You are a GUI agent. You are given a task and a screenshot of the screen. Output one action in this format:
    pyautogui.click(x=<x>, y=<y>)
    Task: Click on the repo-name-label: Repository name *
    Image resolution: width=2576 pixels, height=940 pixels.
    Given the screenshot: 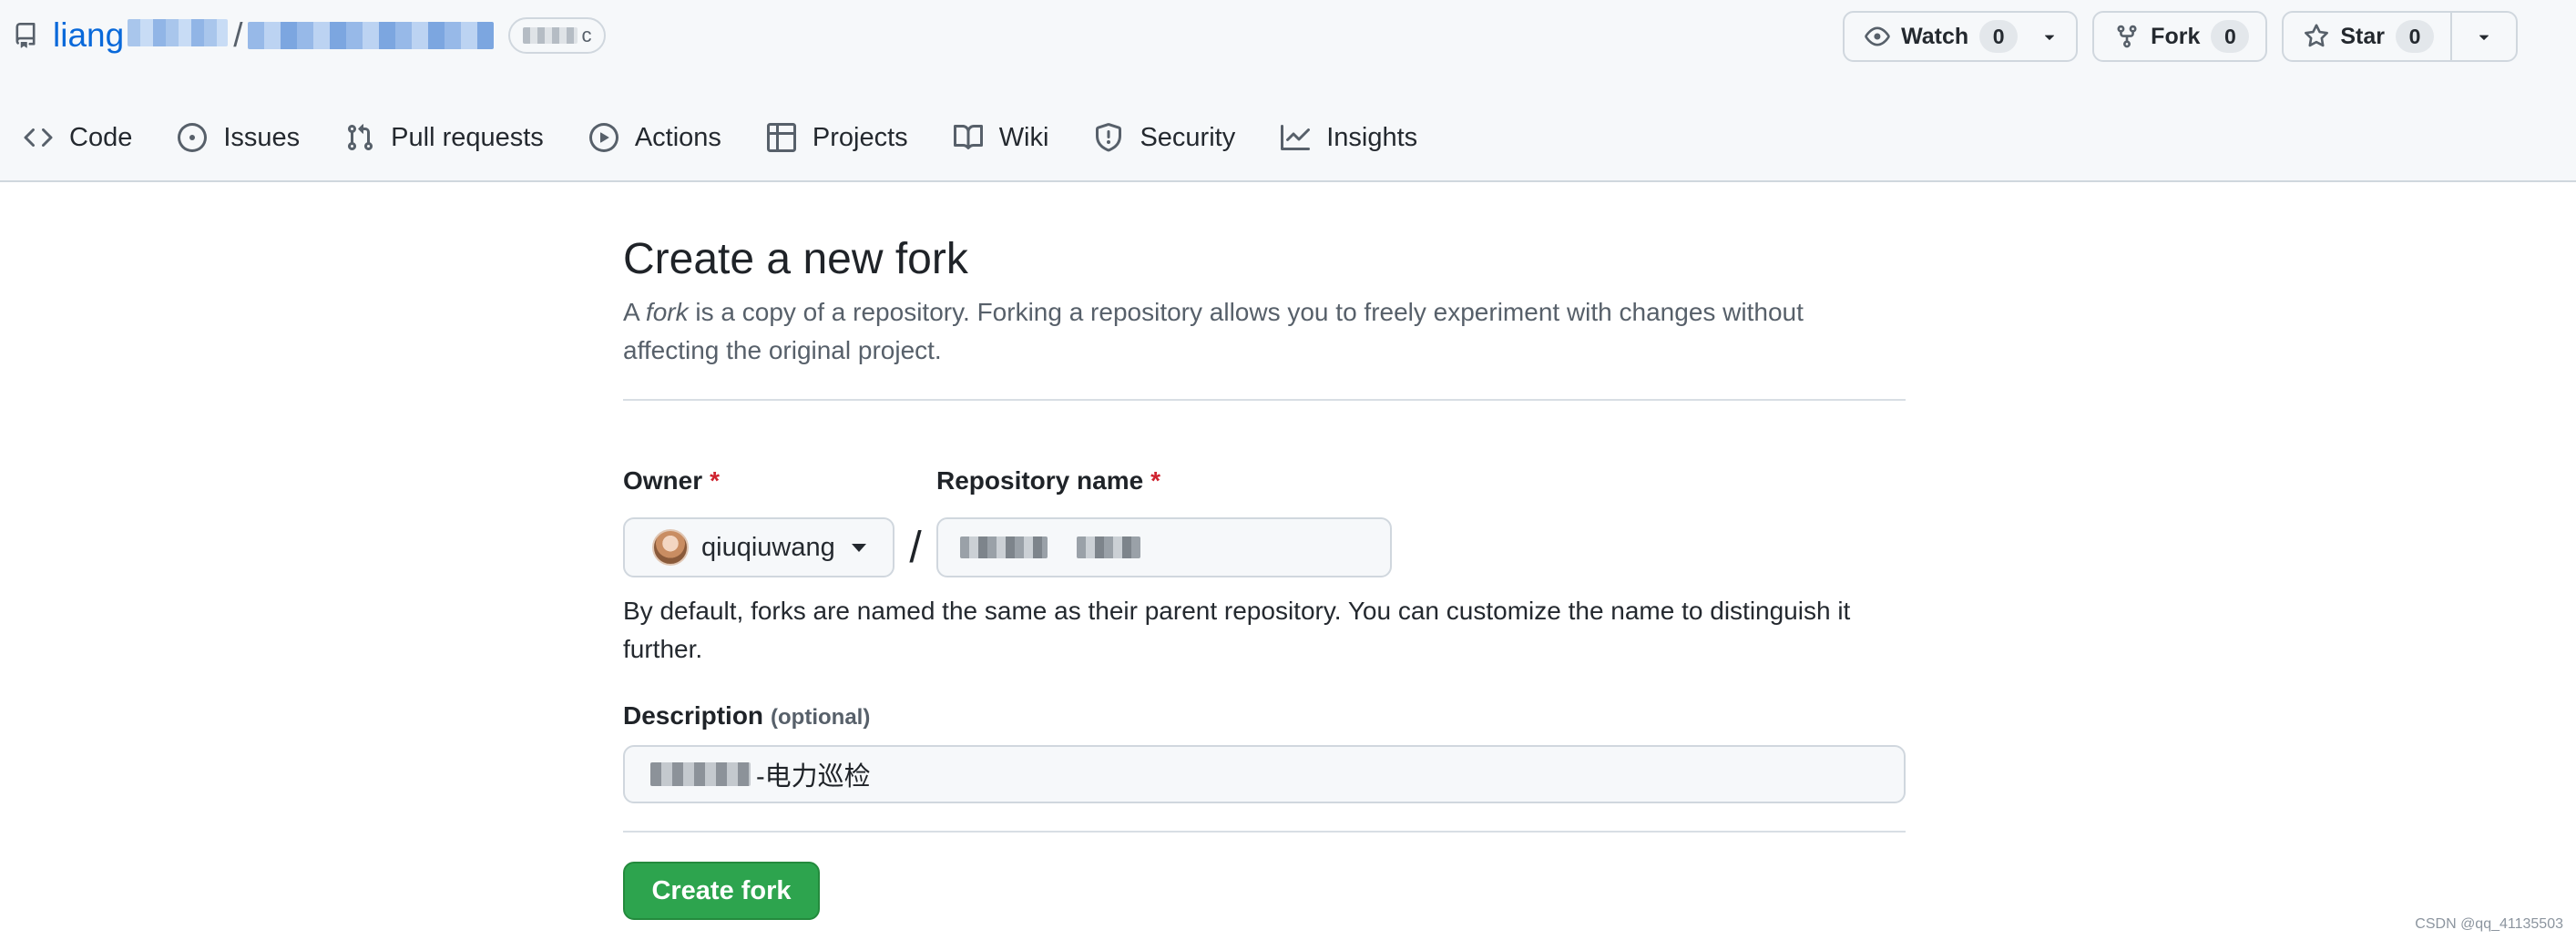 What is the action you would take?
    pyautogui.click(x=1048, y=481)
    